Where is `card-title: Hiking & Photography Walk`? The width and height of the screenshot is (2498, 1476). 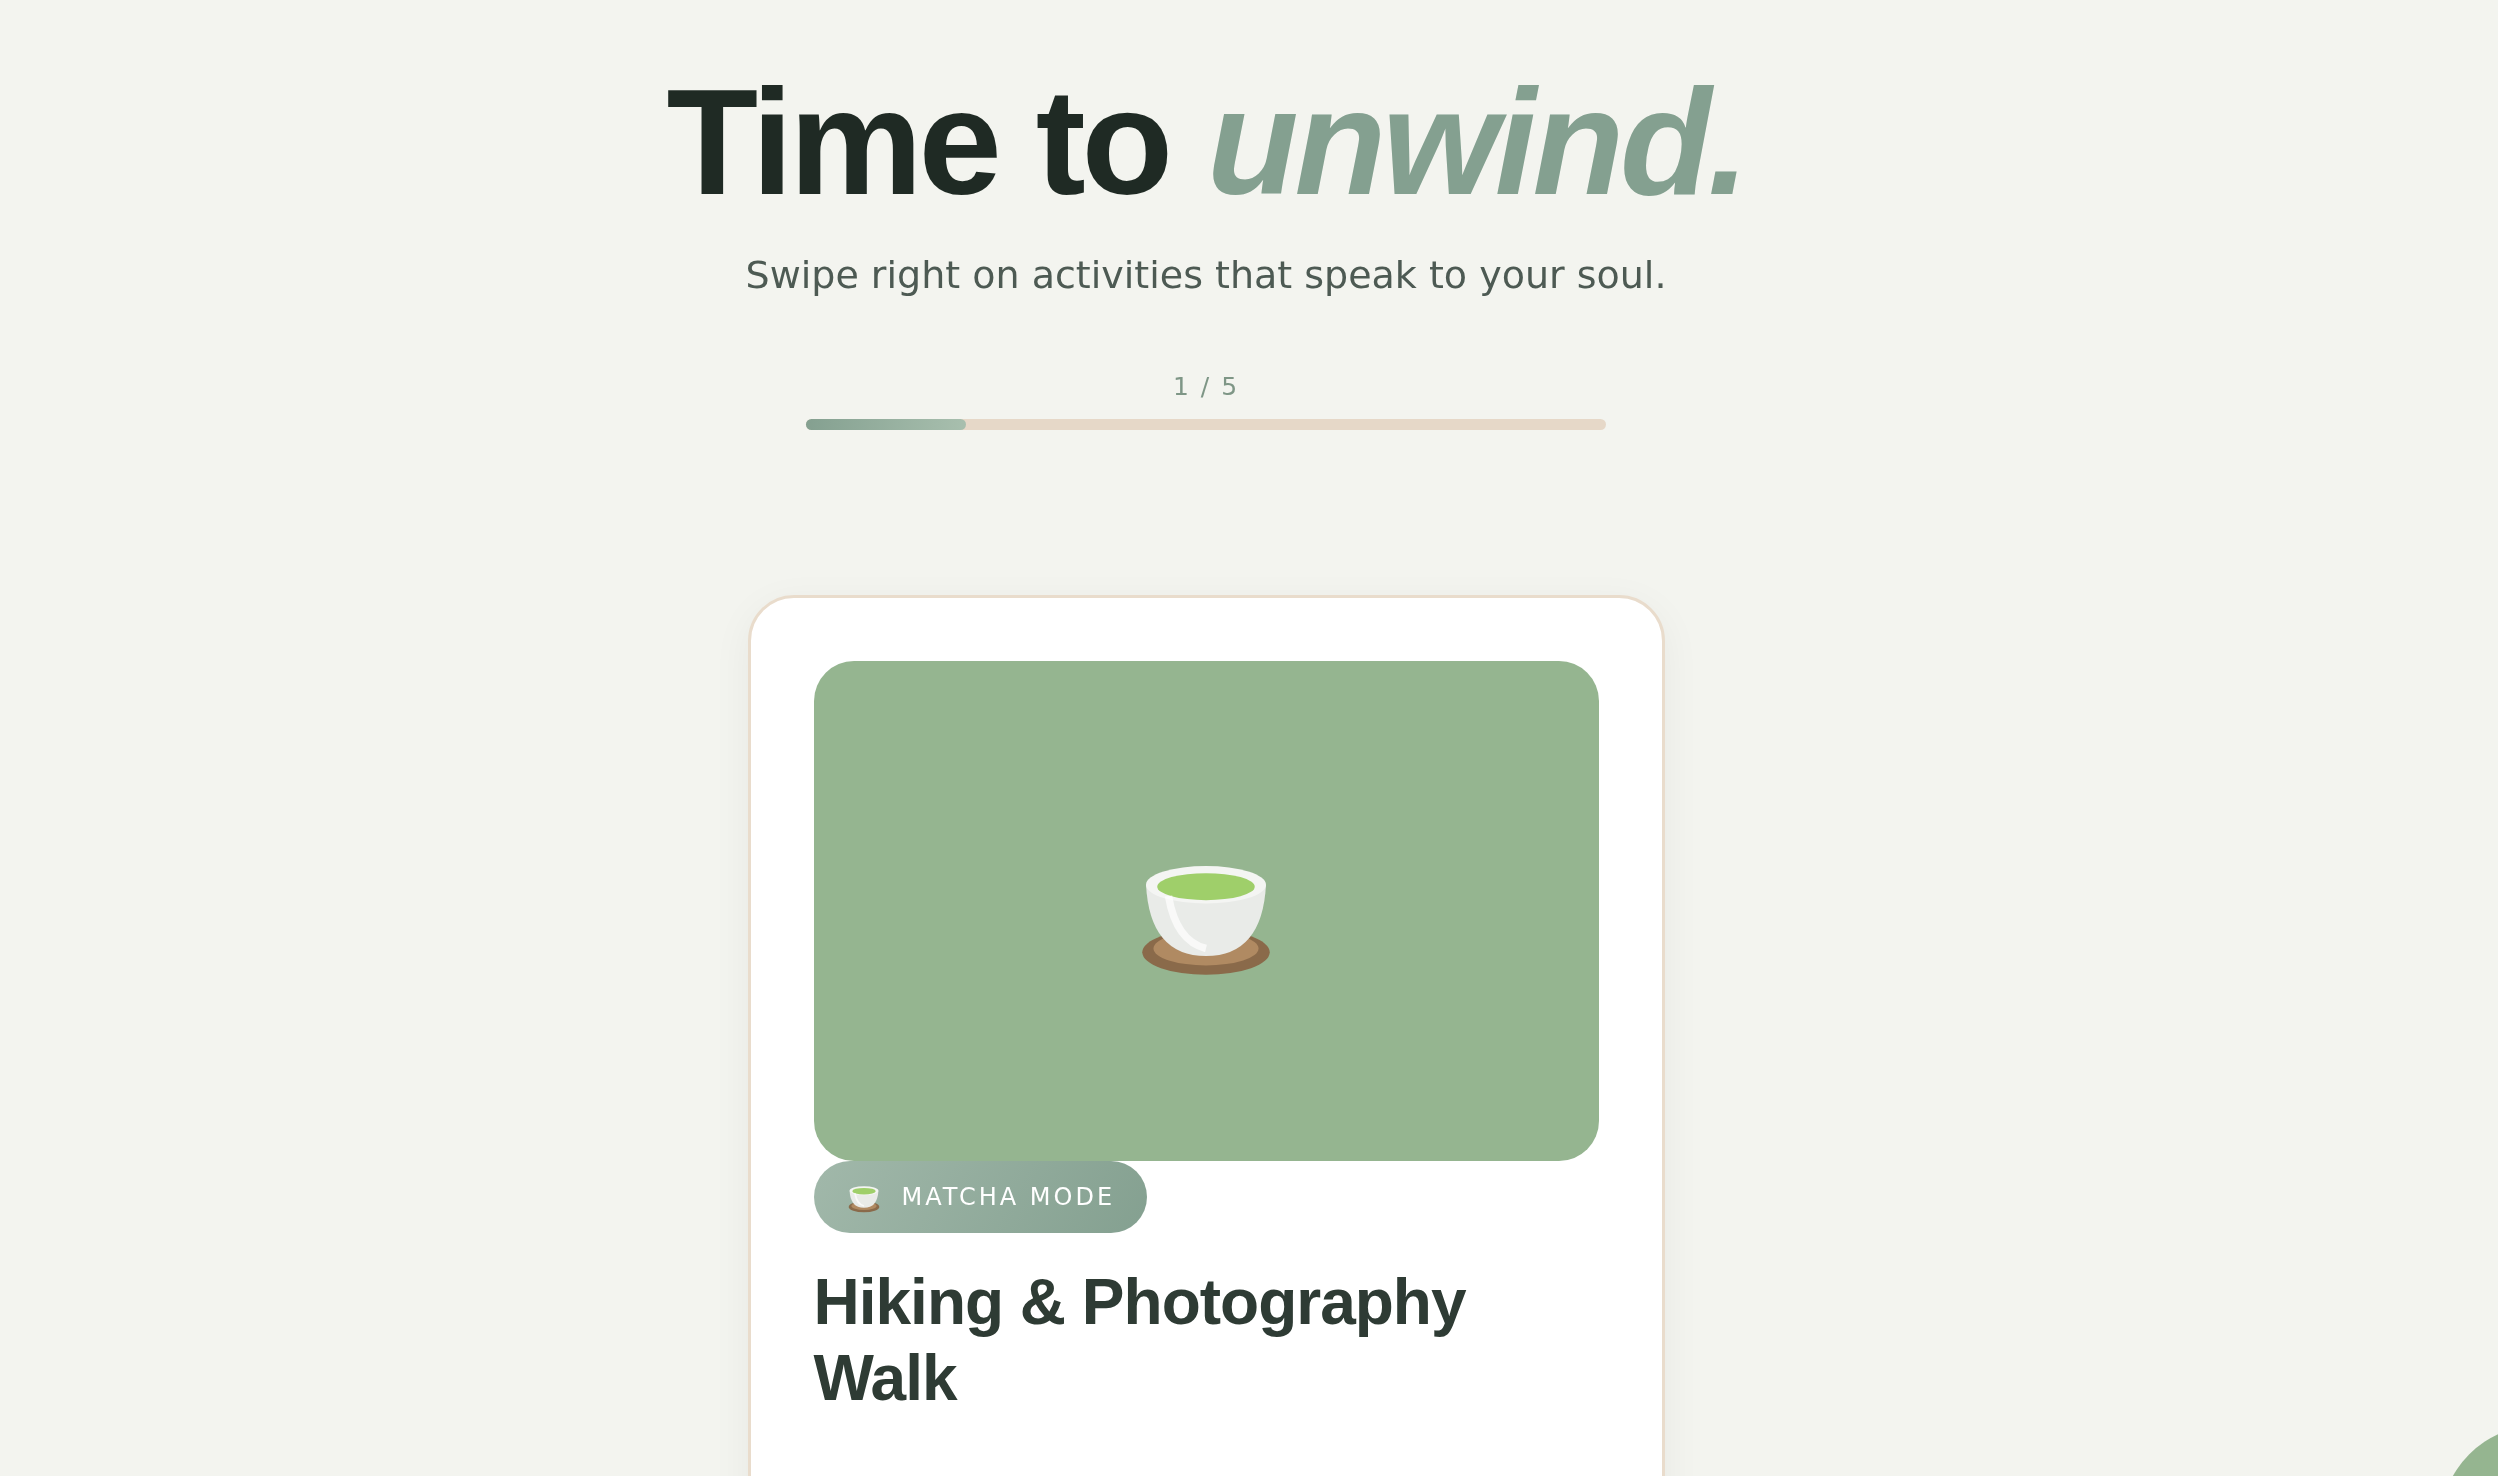
card-title: Hiking & Photography Walk is located at coordinates (1140, 1340).